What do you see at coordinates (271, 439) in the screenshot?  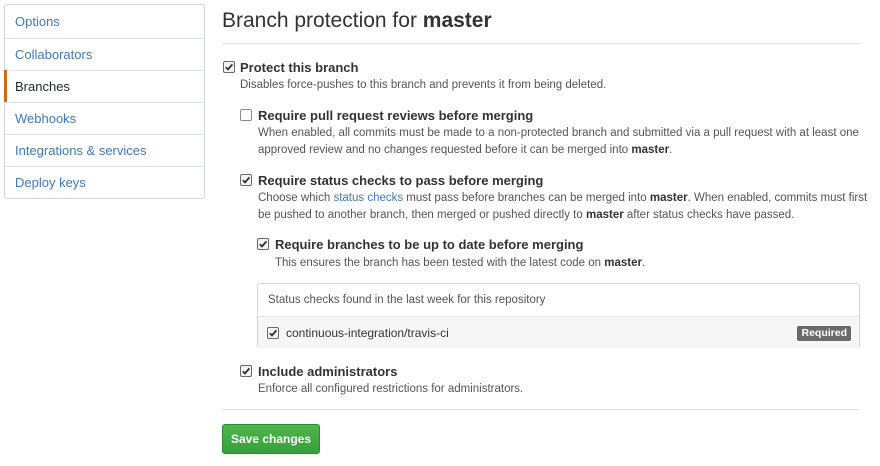 I see `save-changes-button: Save changes` at bounding box center [271, 439].